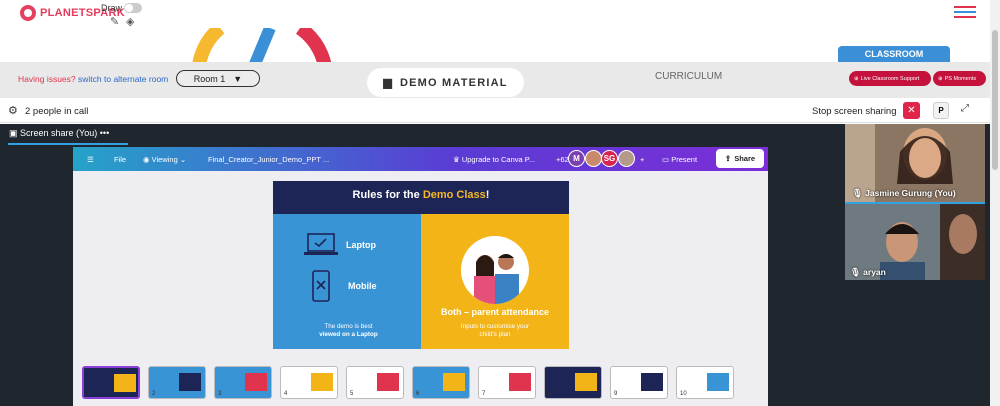 Image resolution: width=1000 pixels, height=406 pixels. What do you see at coordinates (286, 394) in the screenshot?
I see `thumbnail-number: 4` at bounding box center [286, 394].